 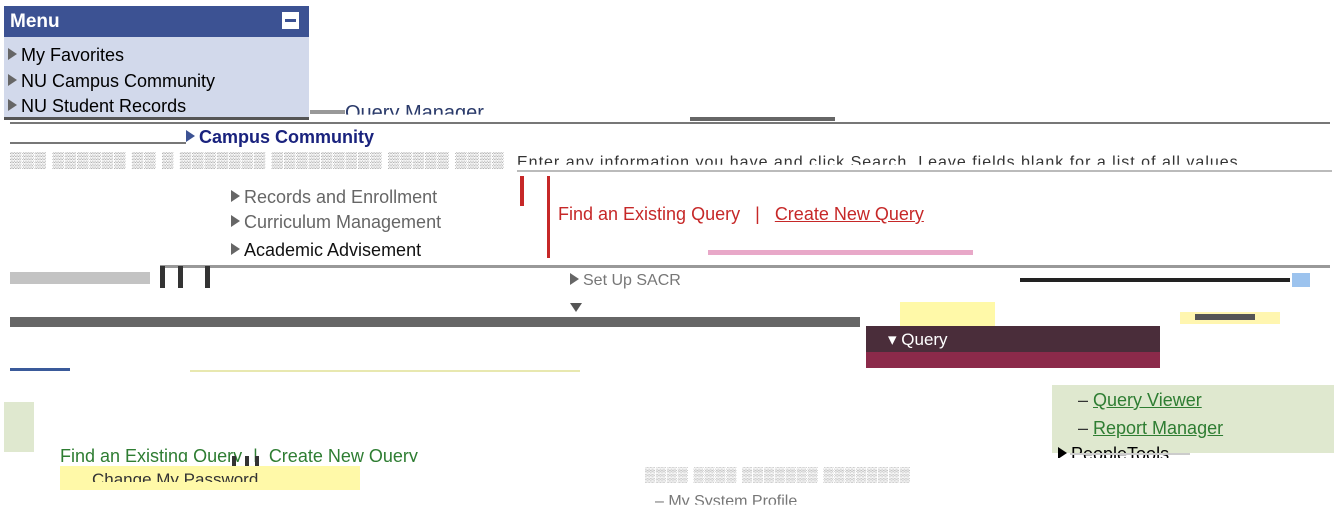 I want to click on nav-label: Curriculum Management, so click(x=343, y=222).